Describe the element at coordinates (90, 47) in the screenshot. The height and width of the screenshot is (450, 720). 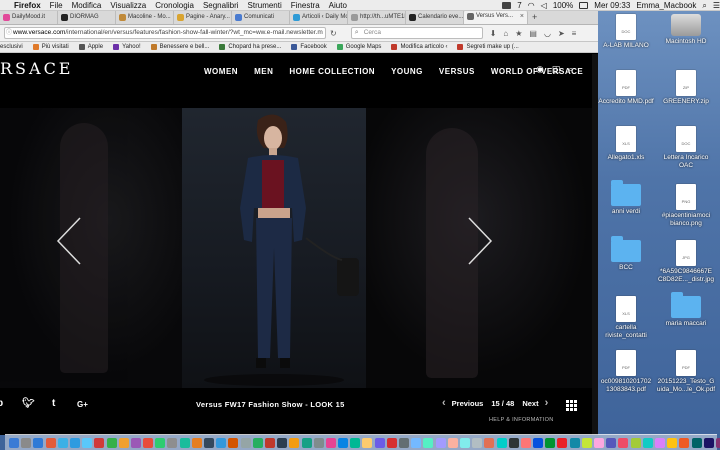
I see `bookmark-item: Apple` at that location.